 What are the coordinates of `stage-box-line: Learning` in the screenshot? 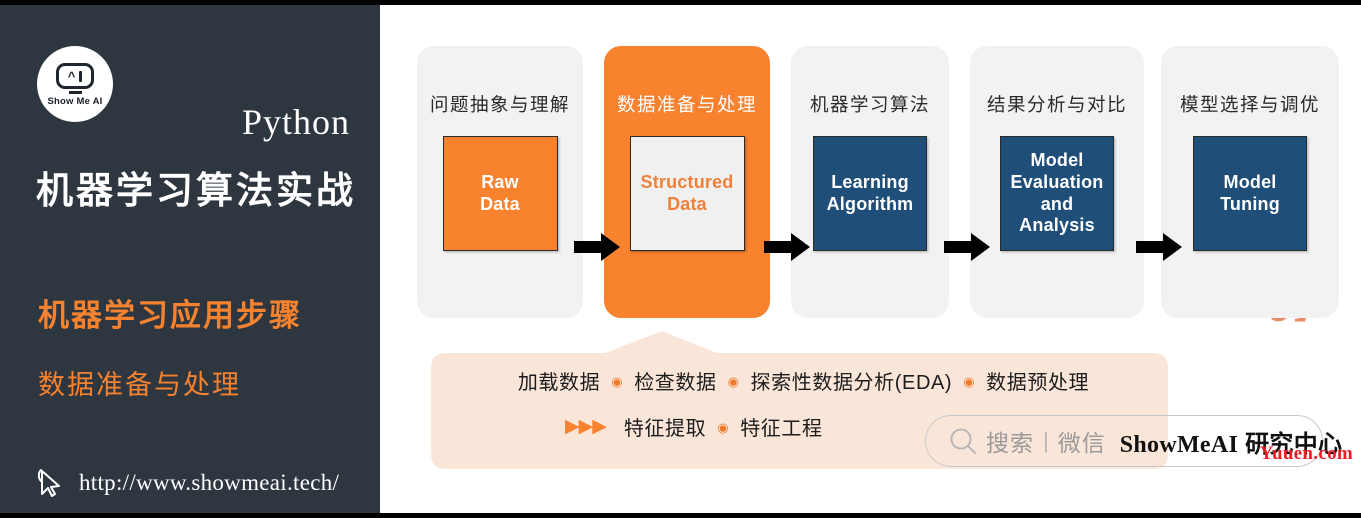 It's located at (870, 181).